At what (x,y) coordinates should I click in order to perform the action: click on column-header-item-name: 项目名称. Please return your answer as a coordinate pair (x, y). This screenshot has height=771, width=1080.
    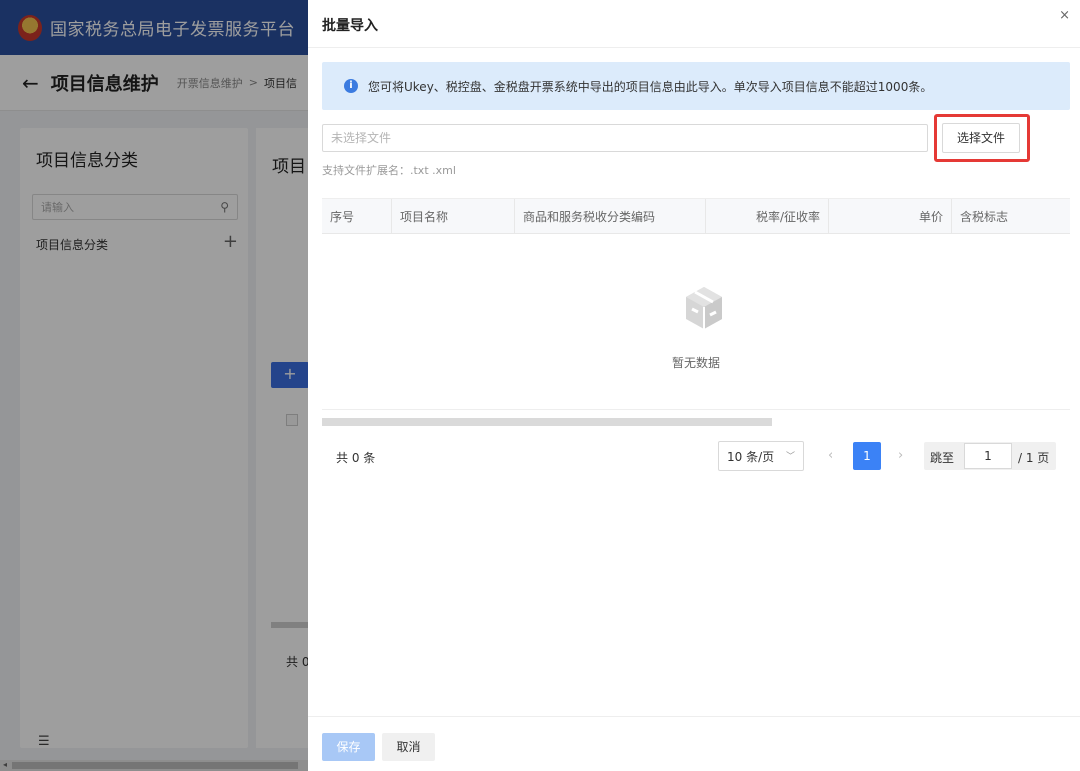
    Looking at the image, I should click on (453, 216).